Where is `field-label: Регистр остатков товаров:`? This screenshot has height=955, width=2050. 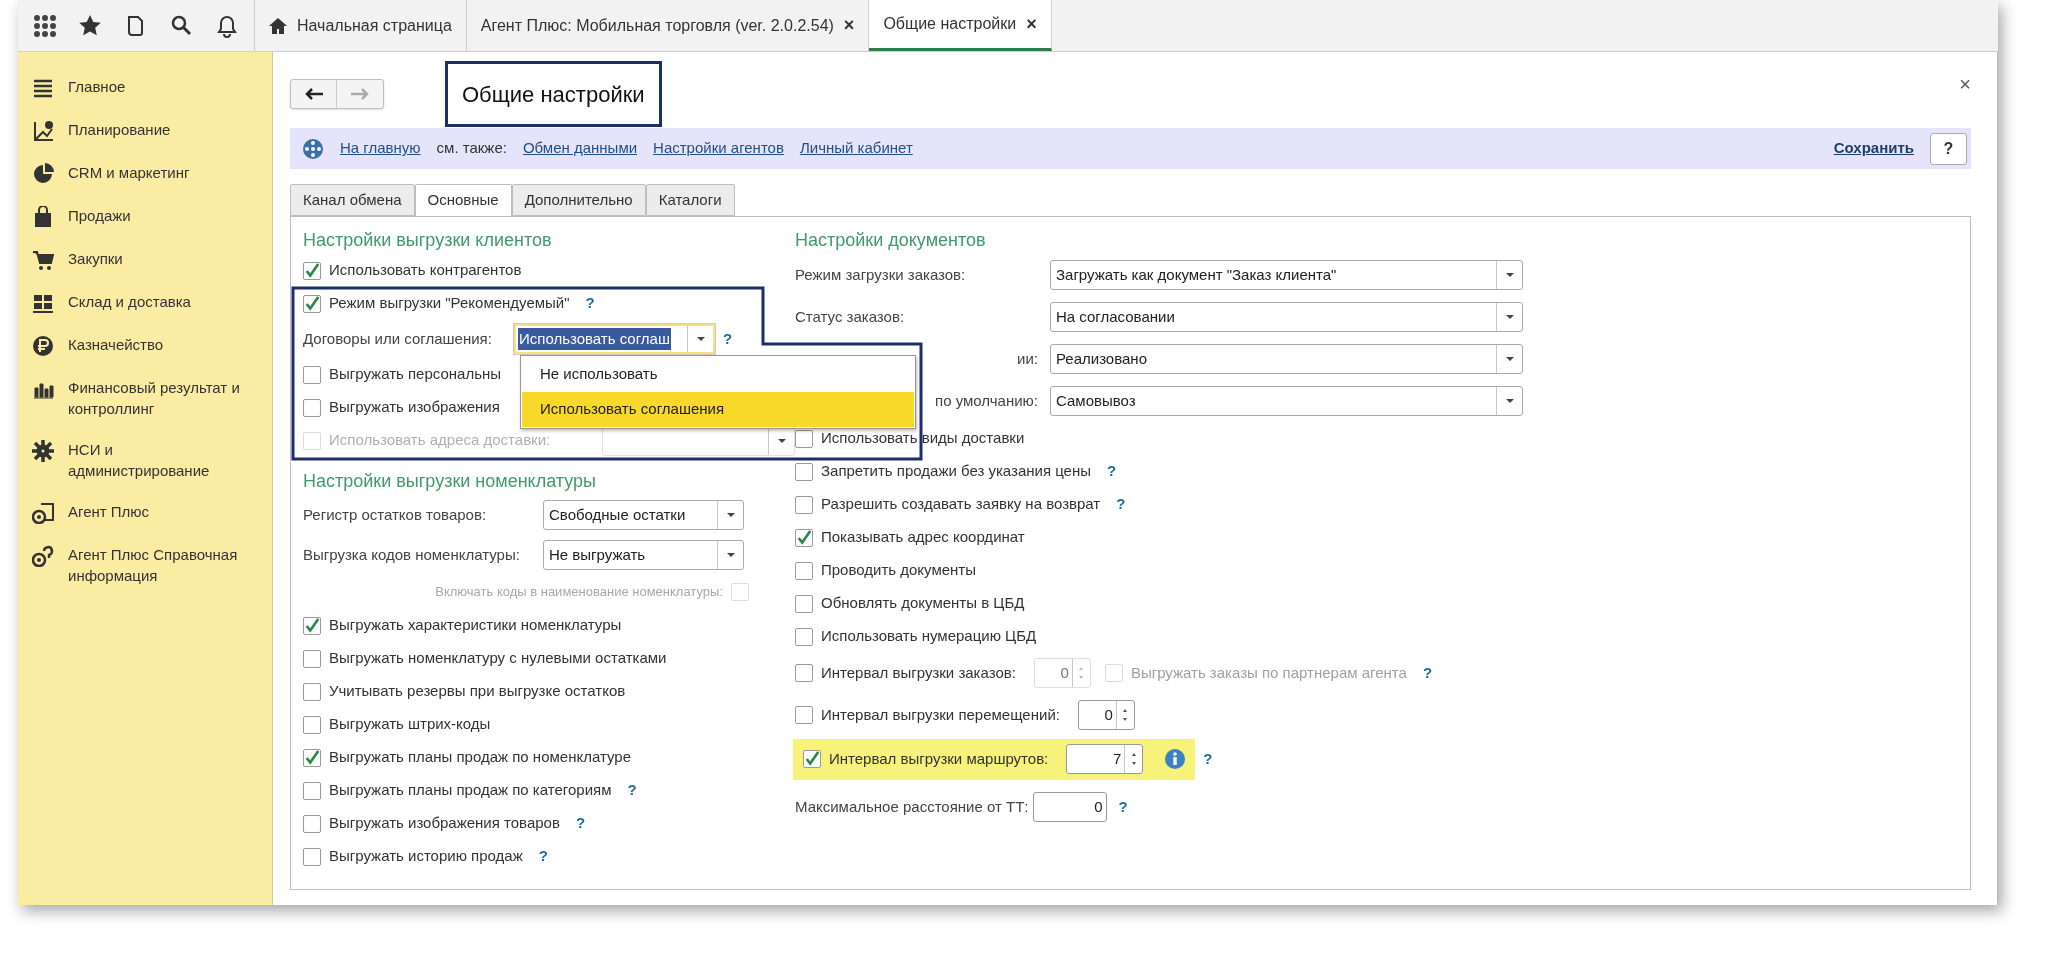 field-label: Регистр остатков товаров: is located at coordinates (395, 514).